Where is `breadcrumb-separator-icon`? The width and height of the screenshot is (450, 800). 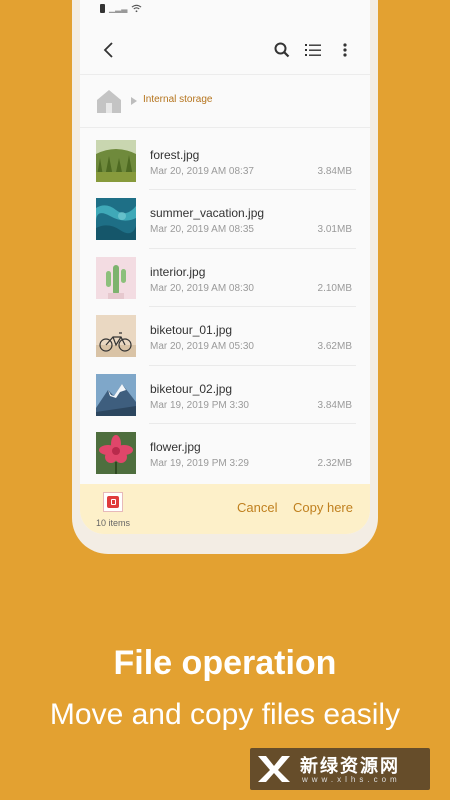 breadcrumb-separator-icon is located at coordinates (134, 101).